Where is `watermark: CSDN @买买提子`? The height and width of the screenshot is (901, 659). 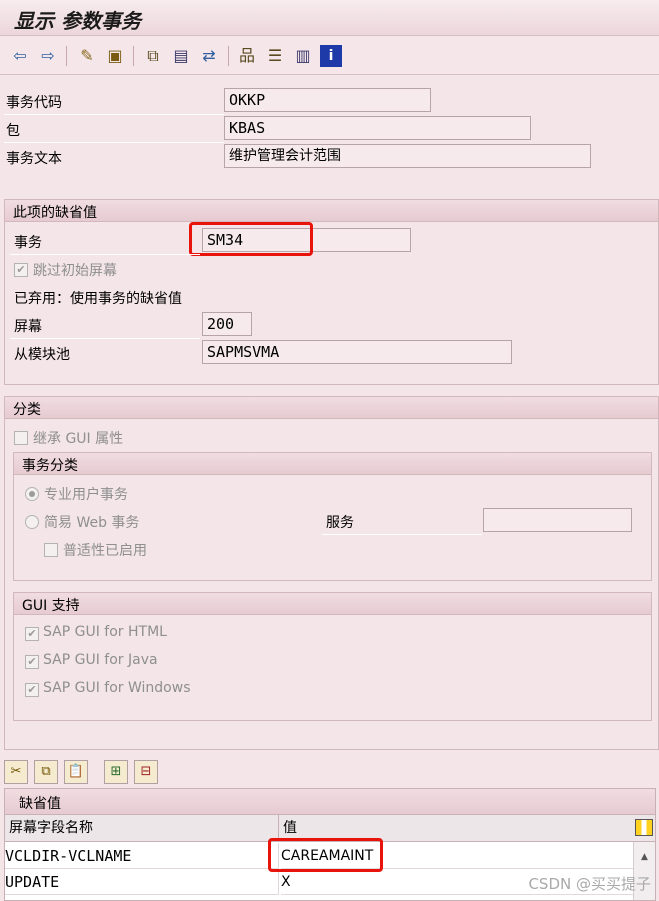 watermark: CSDN @买买提子 is located at coordinates (589, 884).